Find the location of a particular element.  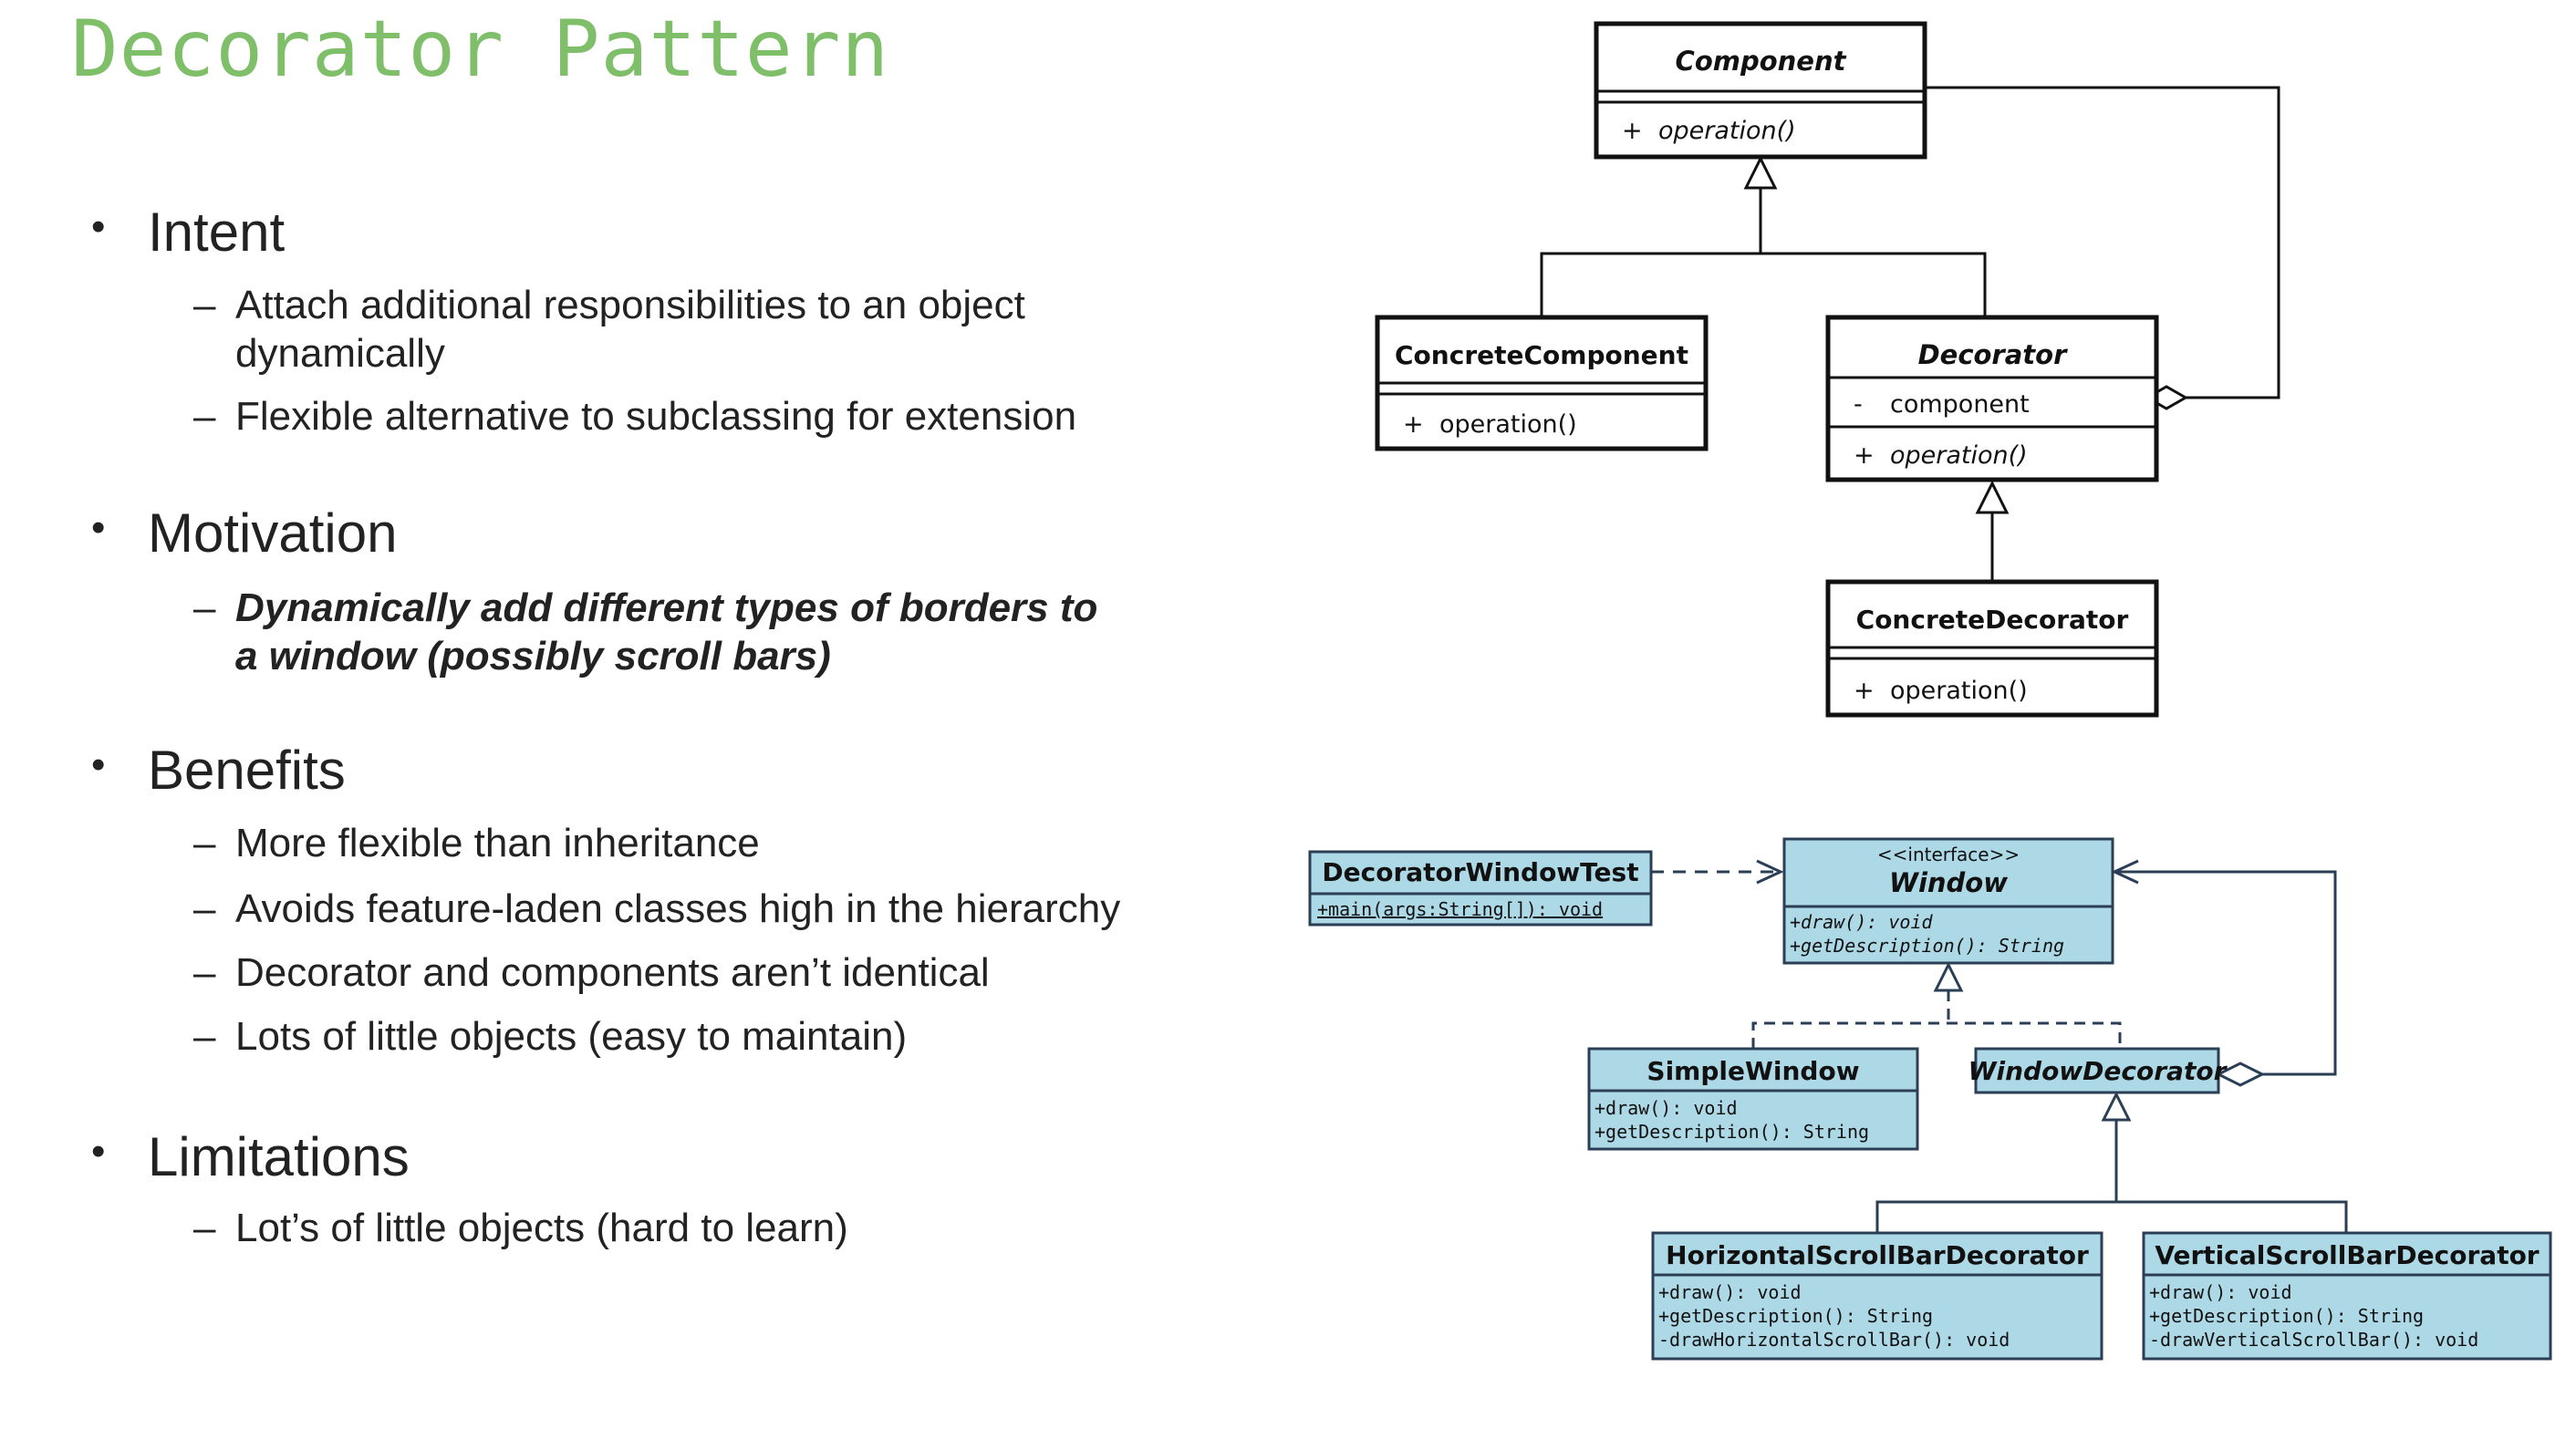

aggregation-line is located at coordinates (2225, 973).